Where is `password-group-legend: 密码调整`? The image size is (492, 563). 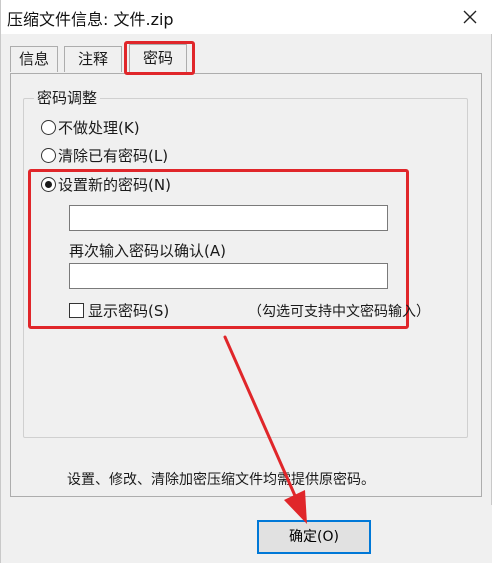 password-group-legend: 密码调整 is located at coordinates (67, 97).